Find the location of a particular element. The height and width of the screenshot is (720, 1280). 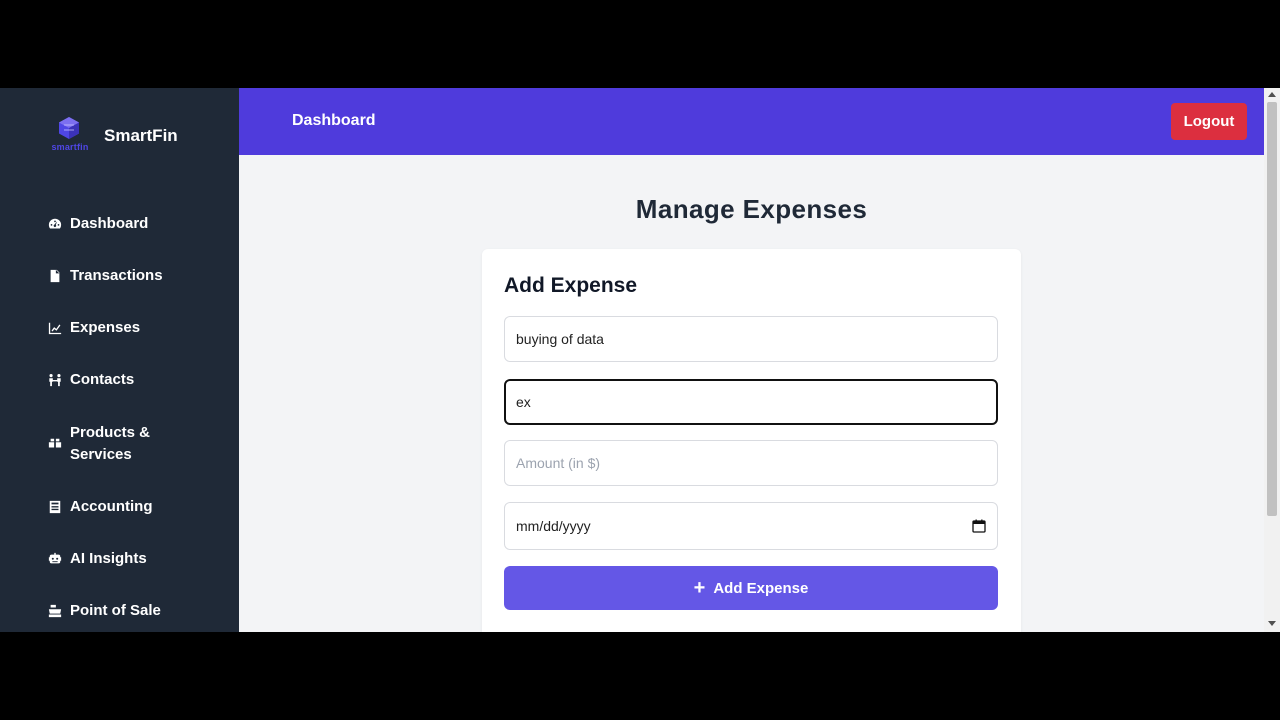

sidebar-item-label: Transactions is located at coordinates (116, 275).